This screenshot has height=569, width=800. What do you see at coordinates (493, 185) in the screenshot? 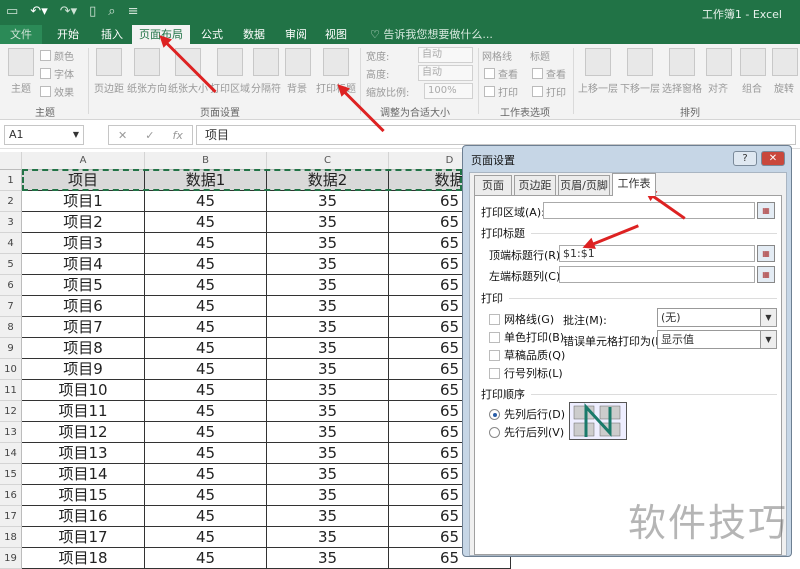
I see `tab-page: 页面` at bounding box center [493, 185].